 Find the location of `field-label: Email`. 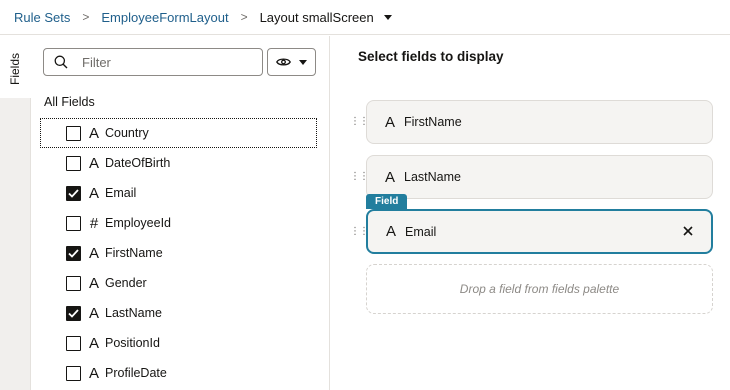

field-label: Email is located at coordinates (121, 193).